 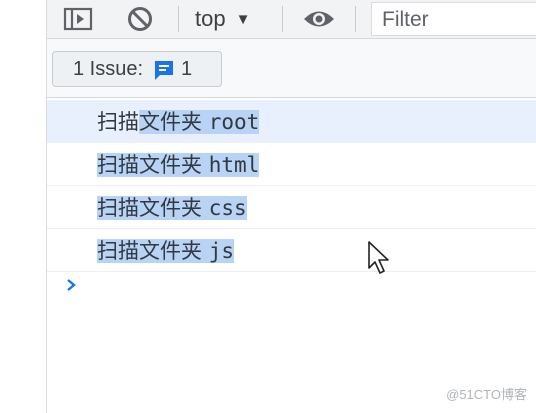 I want to click on message-text: 扫描文件夹 js, so click(x=165, y=251).